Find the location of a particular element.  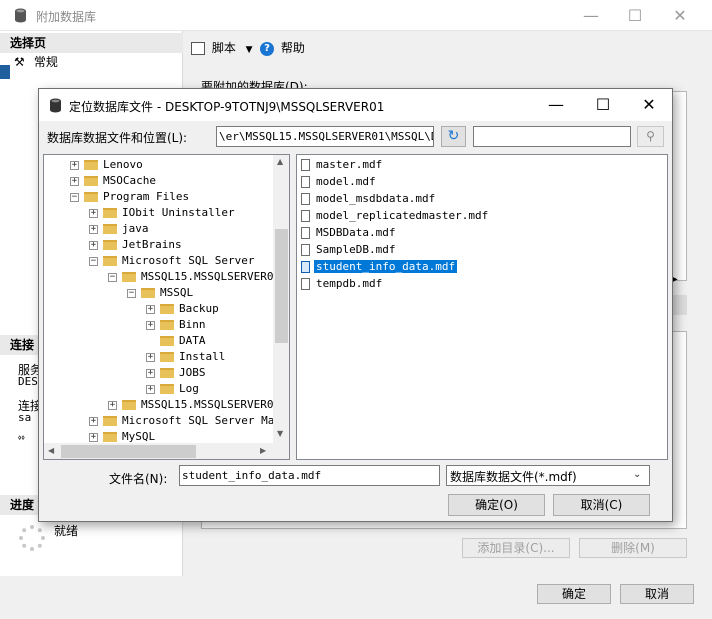

chevron-down-icon: ⌄ is located at coordinates (637, 474).